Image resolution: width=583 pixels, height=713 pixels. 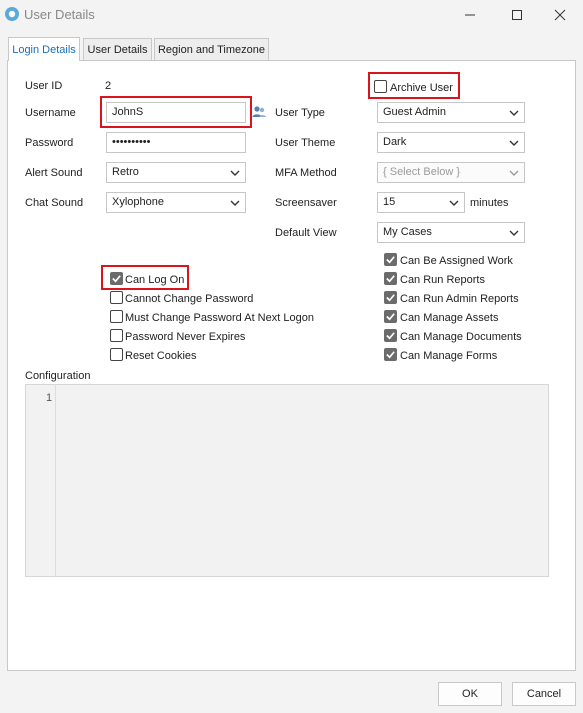 What do you see at coordinates (389, 202) in the screenshot?
I see `screensaver-value: 15` at bounding box center [389, 202].